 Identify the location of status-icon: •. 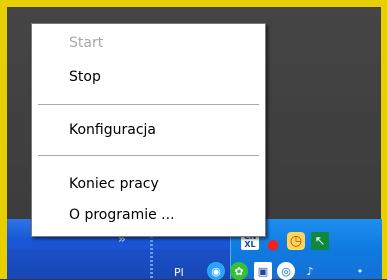
(360, 271).